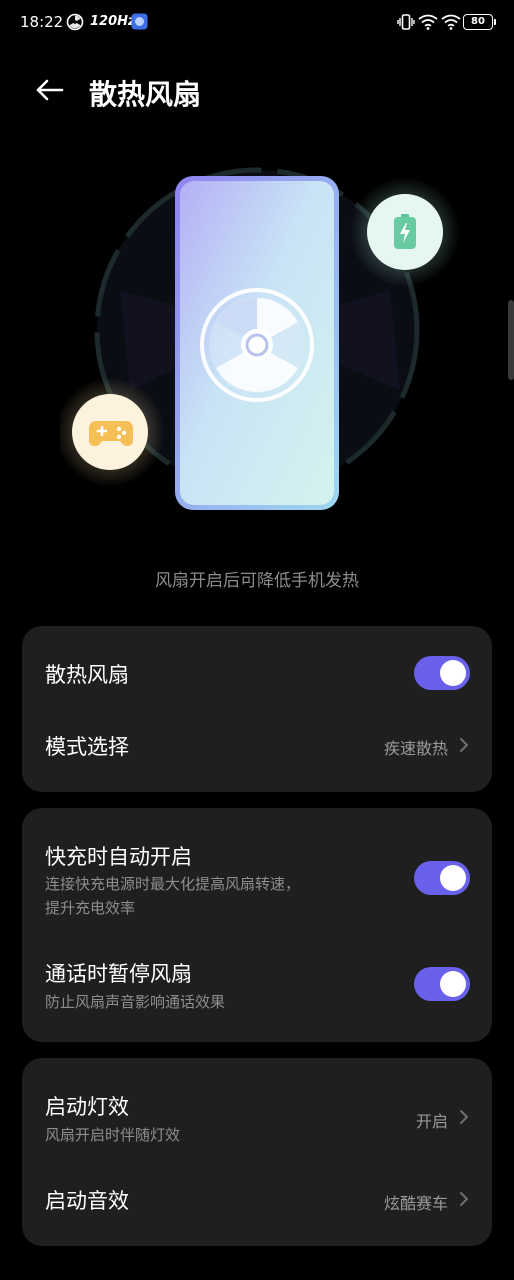 The width and height of the screenshot is (514, 1280). I want to click on status-bar: 18:22 120Hz 80, so click(257, 22).